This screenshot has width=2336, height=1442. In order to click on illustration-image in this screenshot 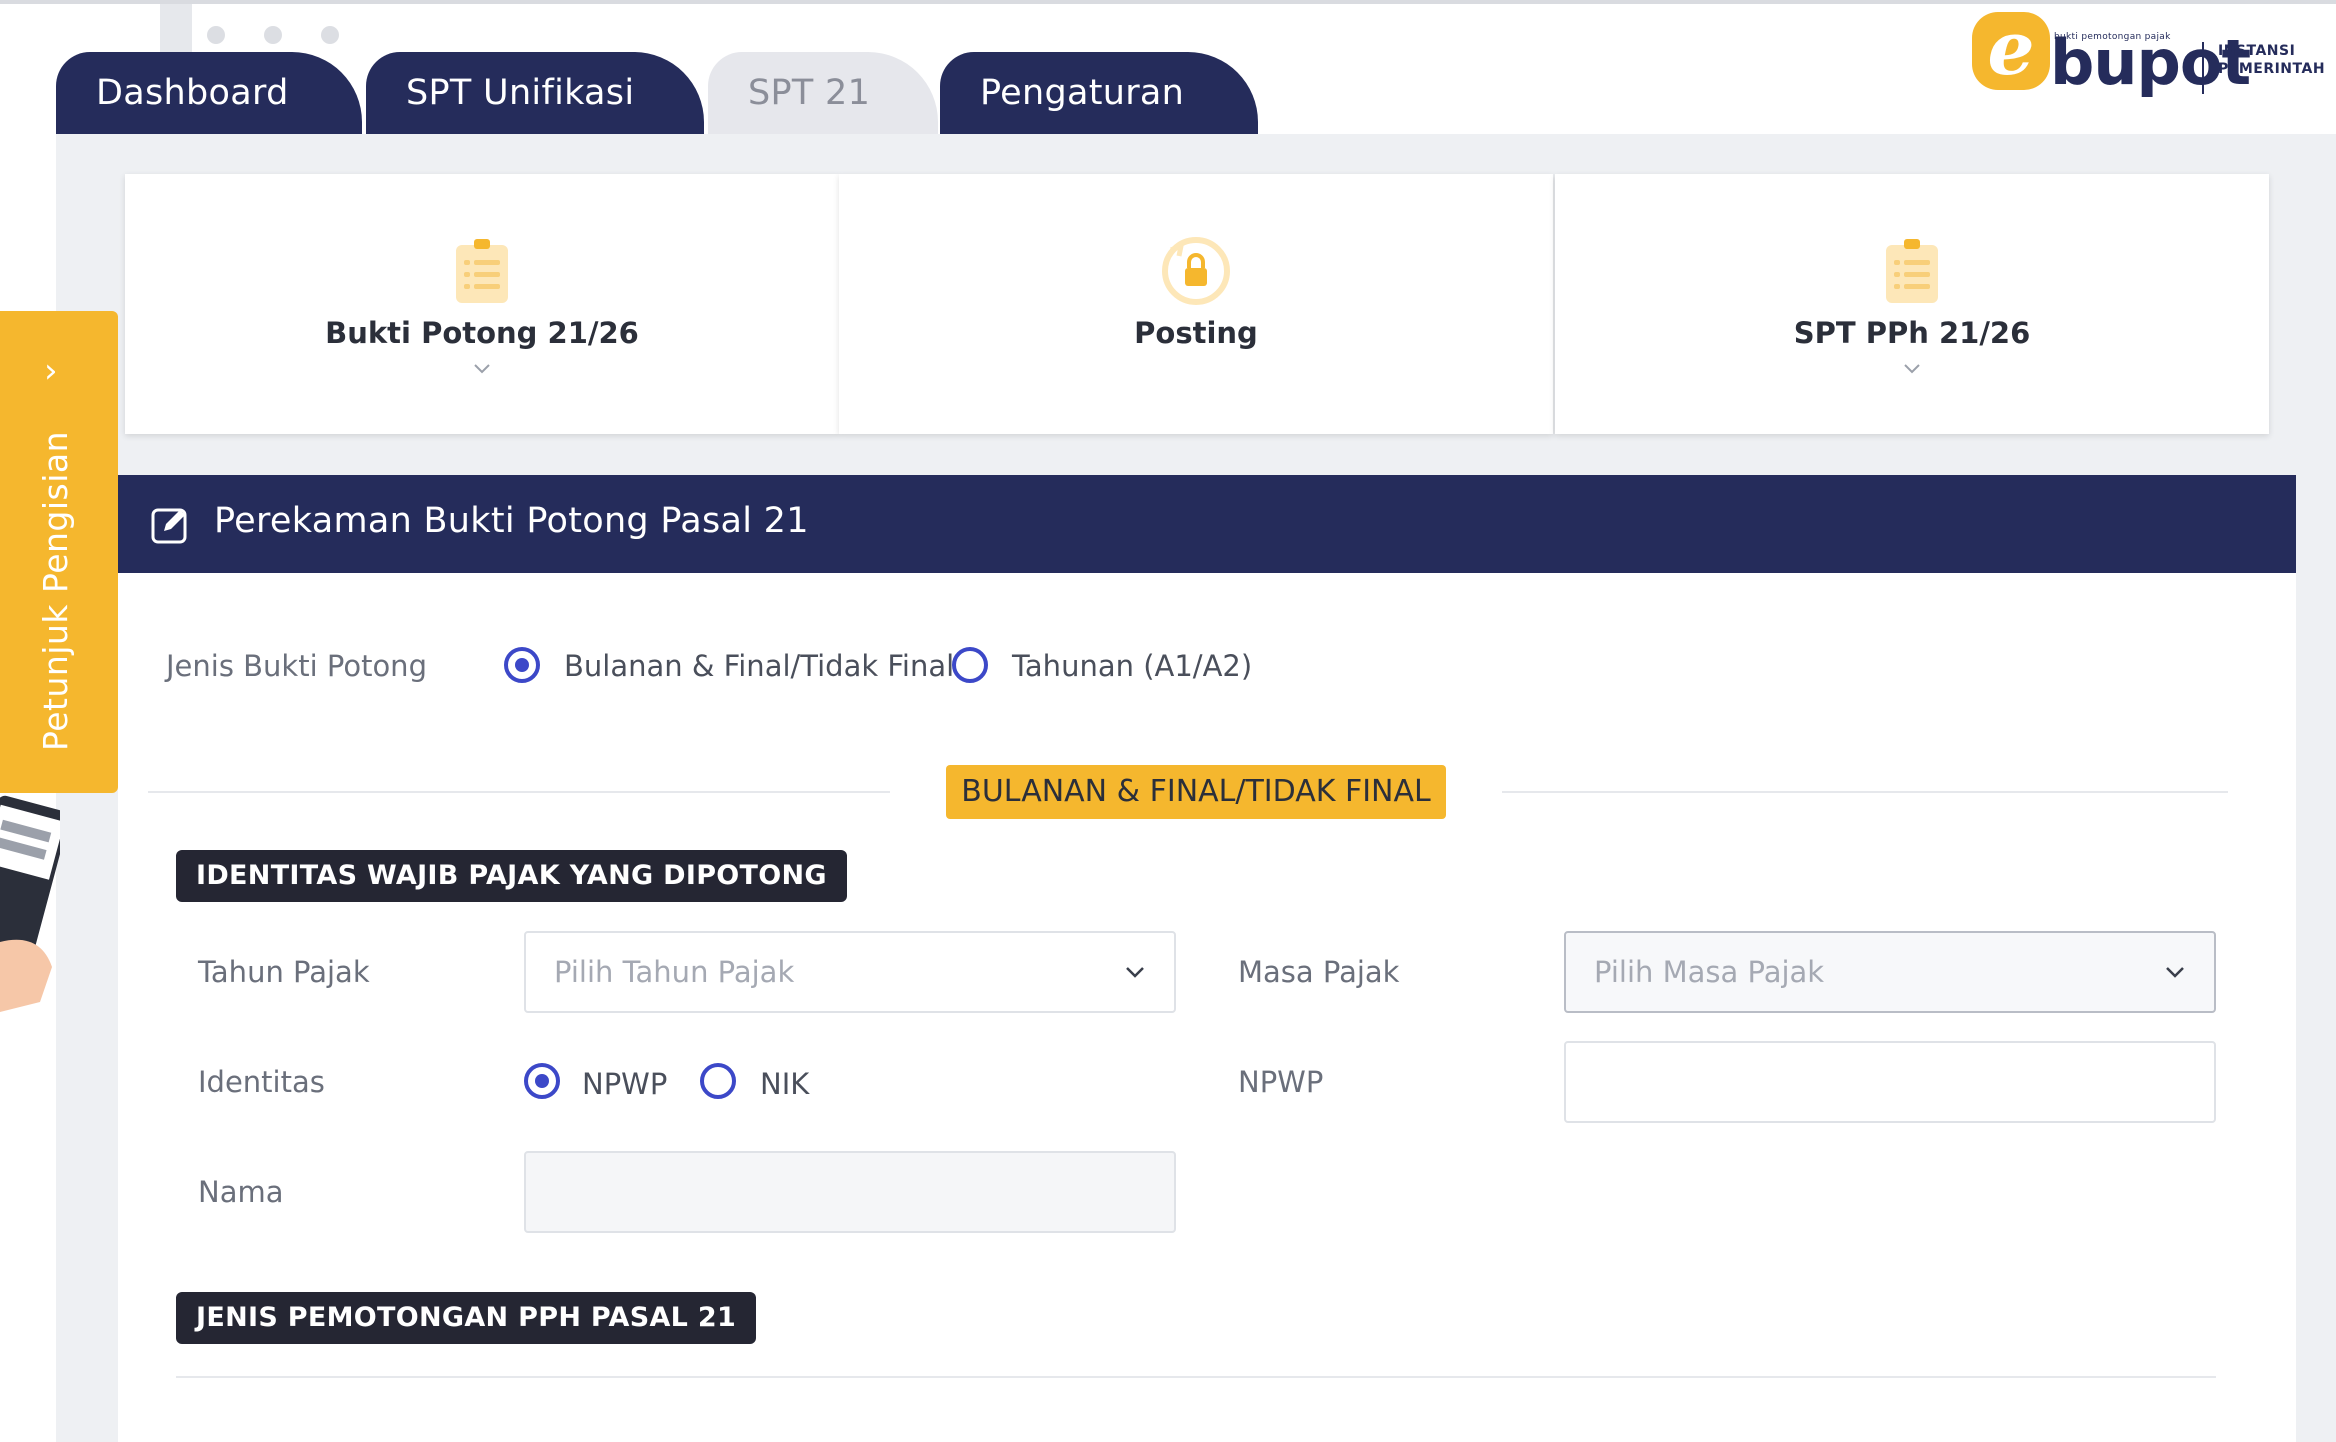, I will do `click(30, 903)`.